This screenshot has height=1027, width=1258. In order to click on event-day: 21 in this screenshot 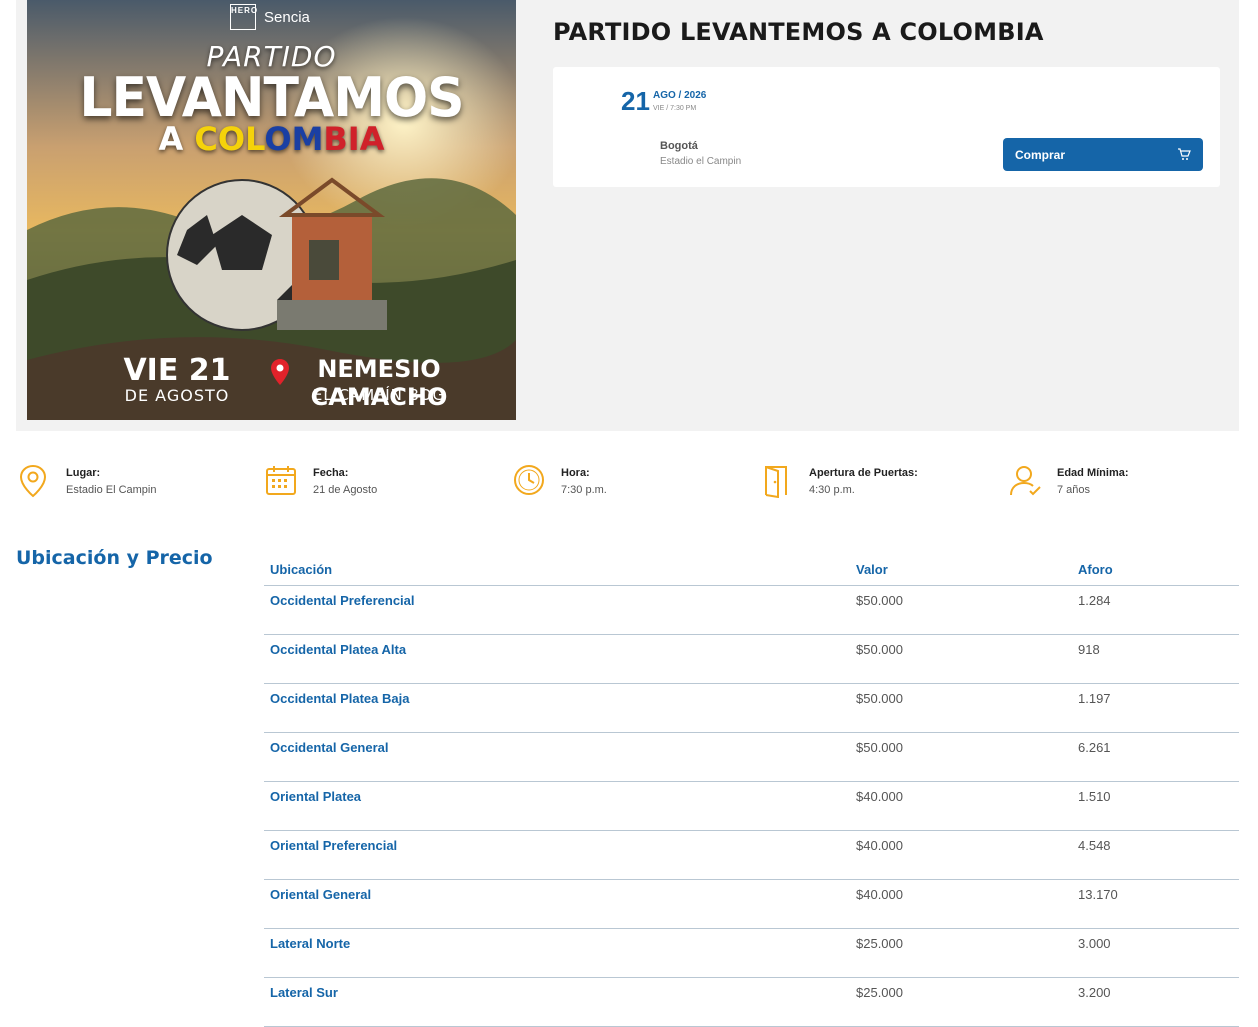, I will do `click(635, 101)`.